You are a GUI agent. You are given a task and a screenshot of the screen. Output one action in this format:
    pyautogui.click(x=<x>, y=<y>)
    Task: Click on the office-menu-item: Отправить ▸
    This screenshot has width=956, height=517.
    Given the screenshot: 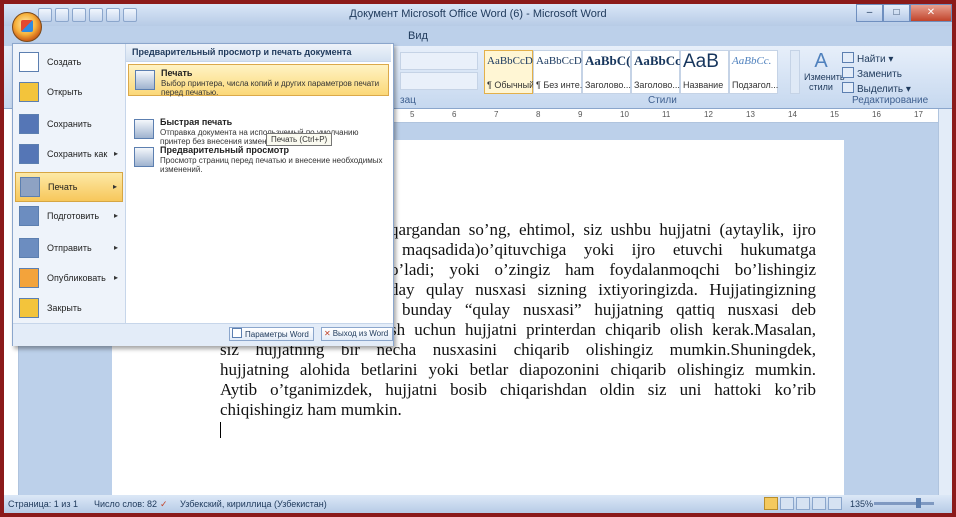 What is the action you would take?
    pyautogui.click(x=69, y=249)
    